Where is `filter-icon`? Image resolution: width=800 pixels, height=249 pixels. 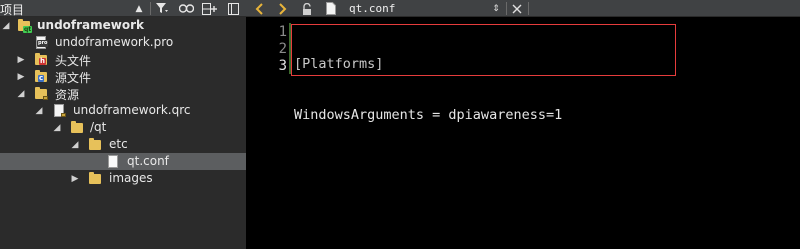
filter-icon is located at coordinates (162, 8).